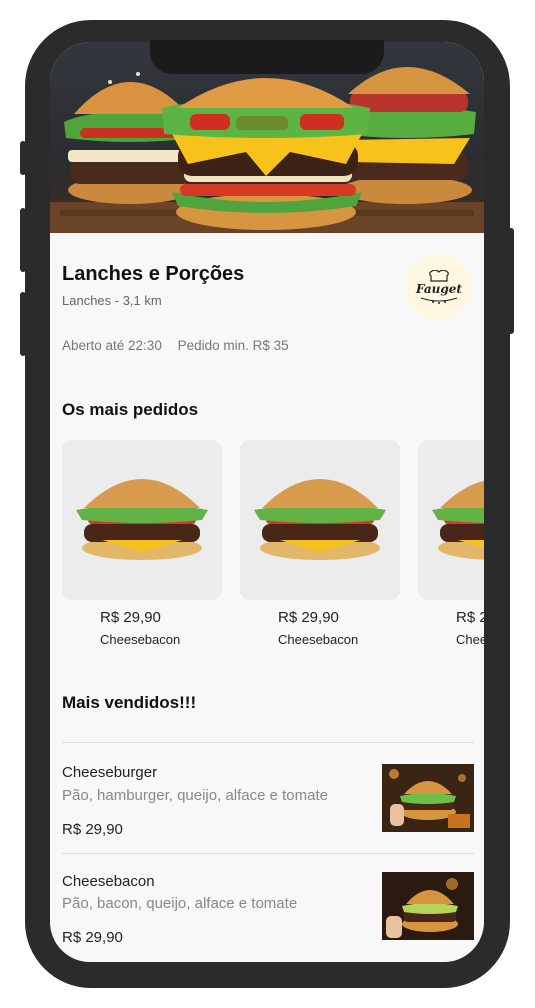  Describe the element at coordinates (233, 345) in the screenshot. I see `minimum-order: Pedido min. R$ 35` at that location.